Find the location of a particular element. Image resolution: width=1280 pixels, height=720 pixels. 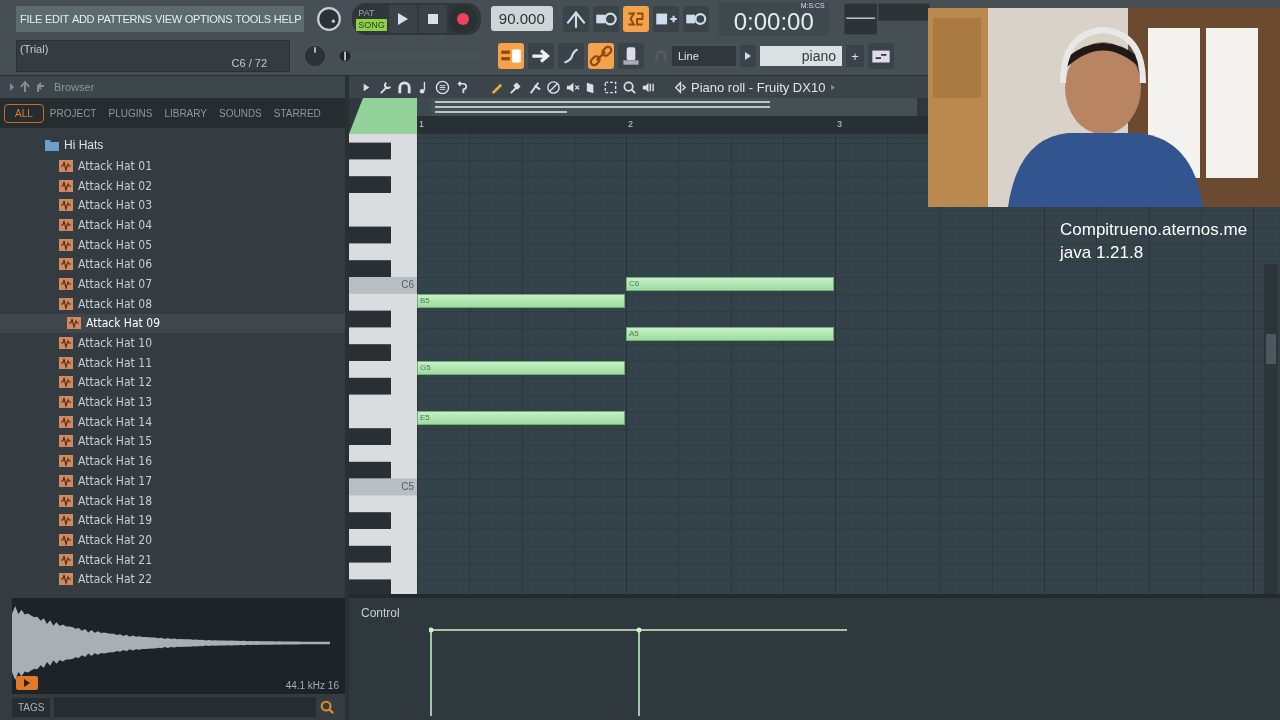

sample-item: Attack Hat 08 is located at coordinates (172, 303).